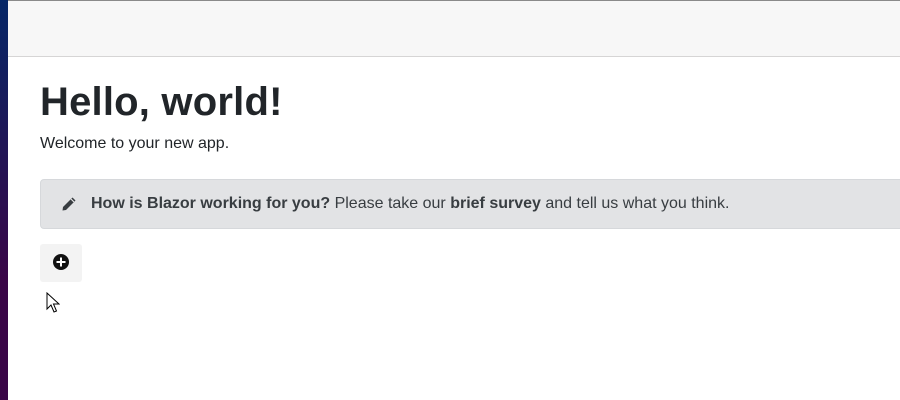 The height and width of the screenshot is (400, 900). I want to click on plus-circle-icon, so click(61, 263).